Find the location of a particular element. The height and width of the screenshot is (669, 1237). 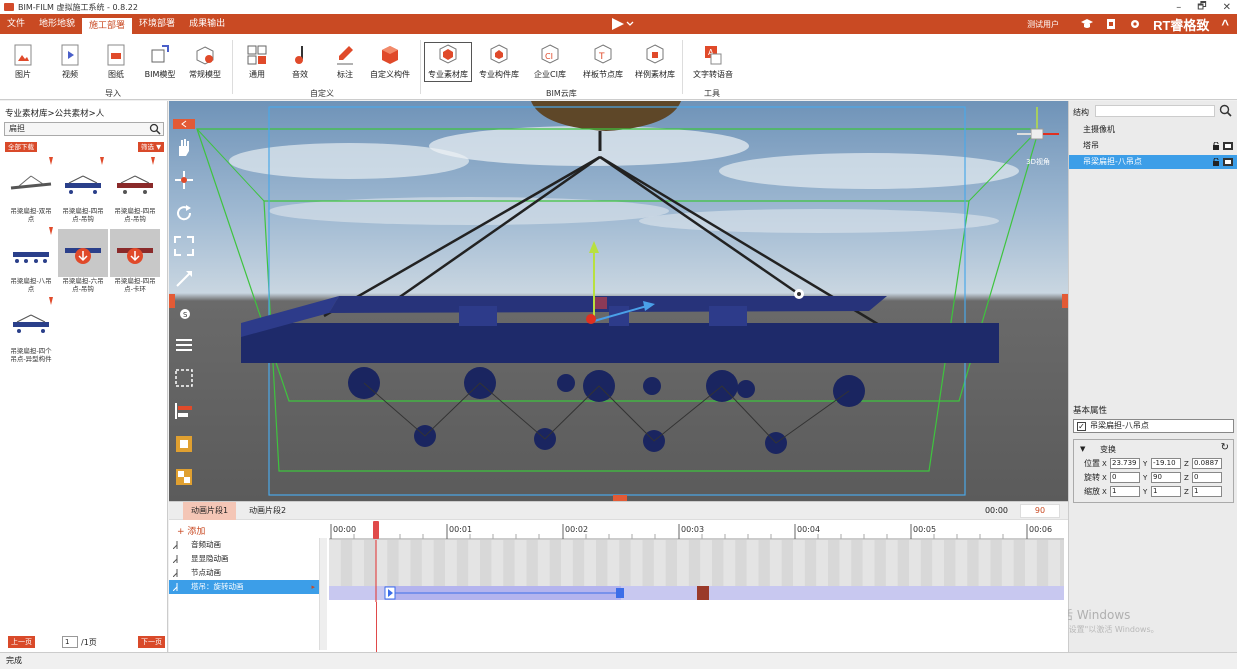

menu-file: 文件 is located at coordinates (16, 24).